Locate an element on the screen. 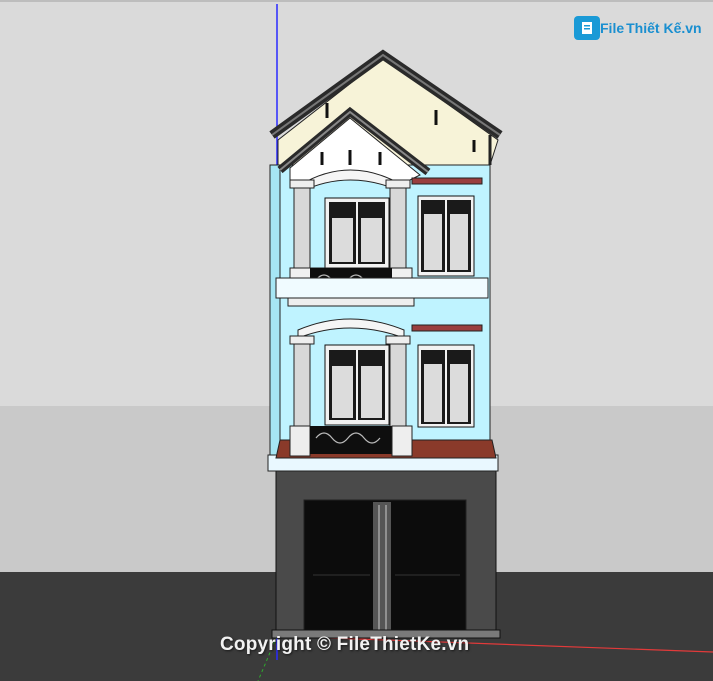 This screenshot has height=681, width=713. lower-column-left is located at coordinates (302, 386).